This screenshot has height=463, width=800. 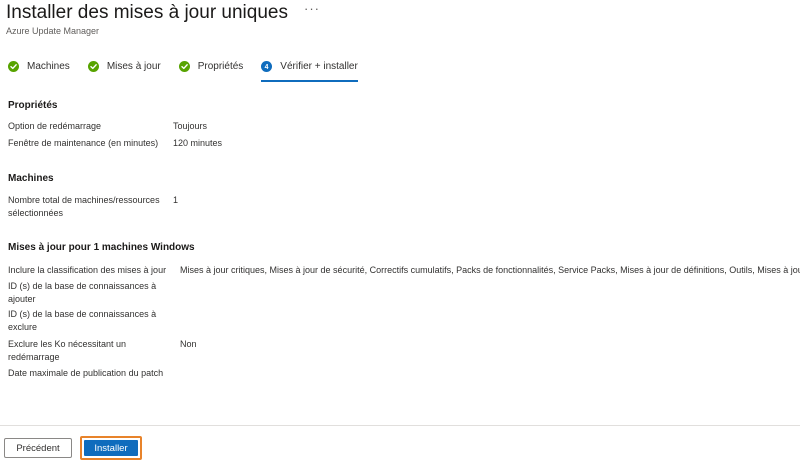 What do you see at coordinates (319, 66) in the screenshot?
I see `tab-label: Vérifier + installer` at bounding box center [319, 66].